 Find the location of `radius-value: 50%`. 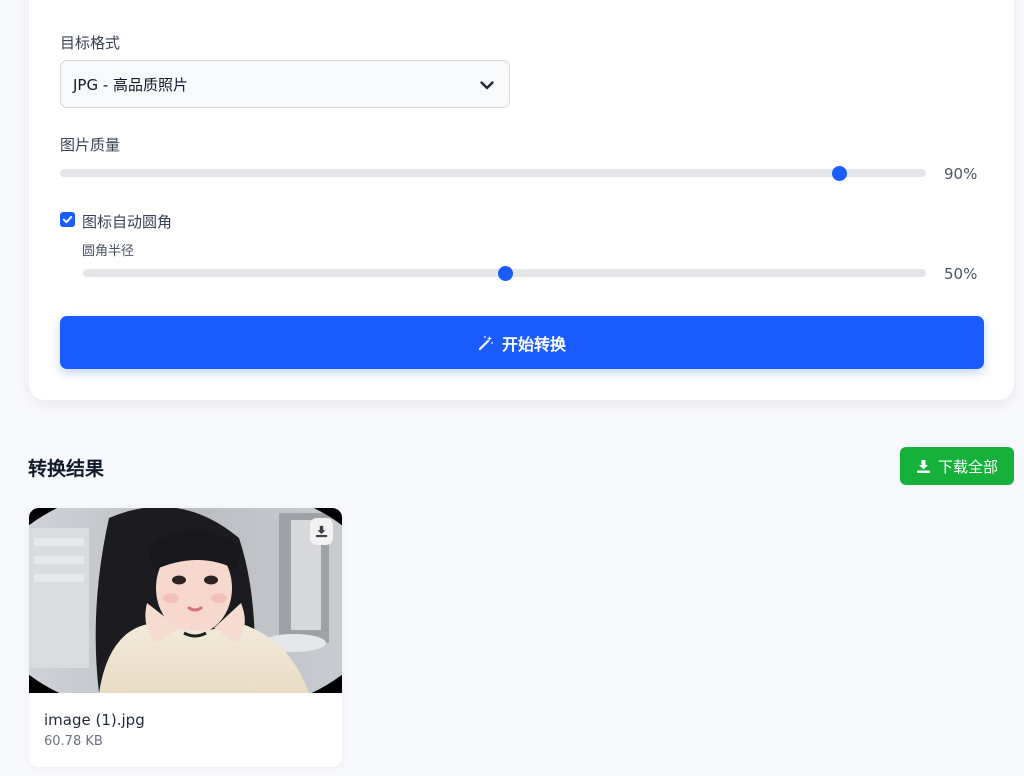

radius-value: 50% is located at coordinates (961, 274).